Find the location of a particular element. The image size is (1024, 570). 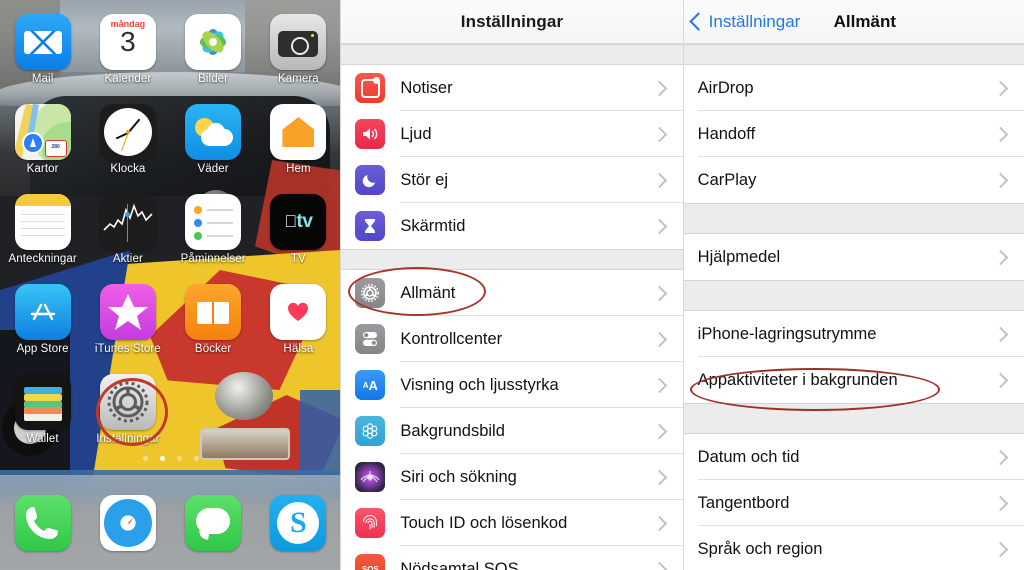

app-mail: Mail is located at coordinates (42, 49).